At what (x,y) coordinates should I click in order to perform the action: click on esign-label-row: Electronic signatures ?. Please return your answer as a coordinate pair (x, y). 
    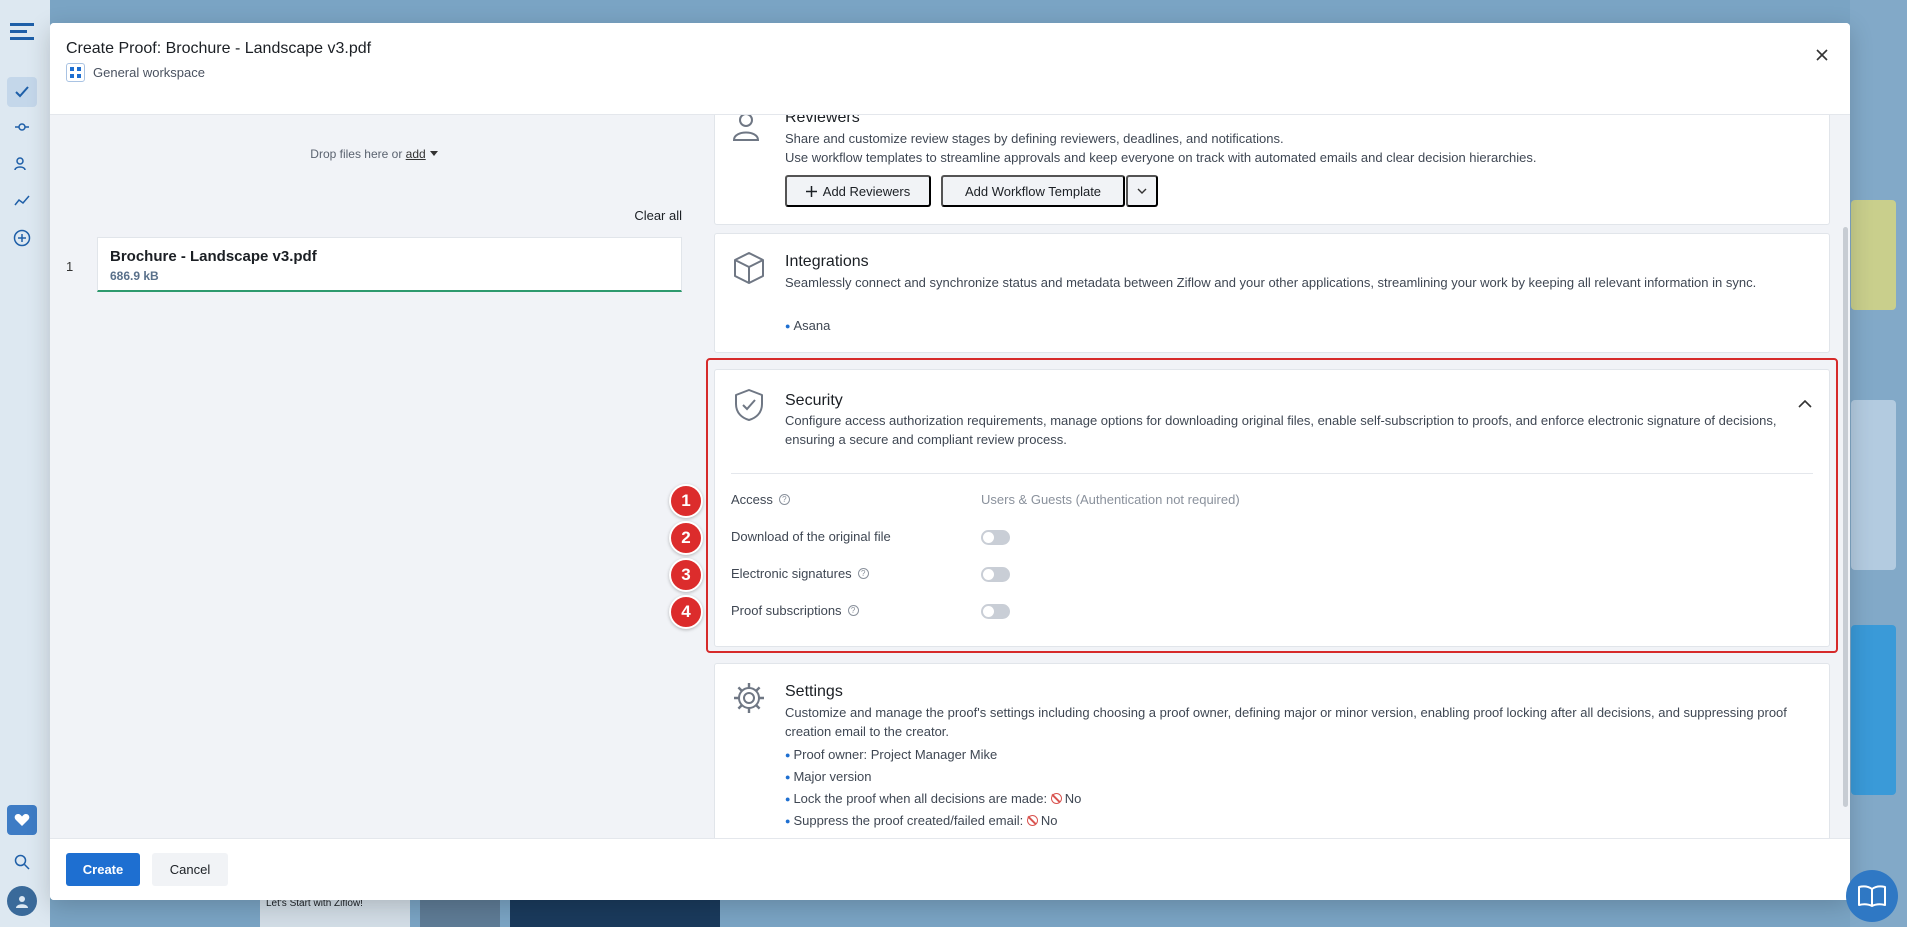
    Looking at the image, I should click on (800, 573).